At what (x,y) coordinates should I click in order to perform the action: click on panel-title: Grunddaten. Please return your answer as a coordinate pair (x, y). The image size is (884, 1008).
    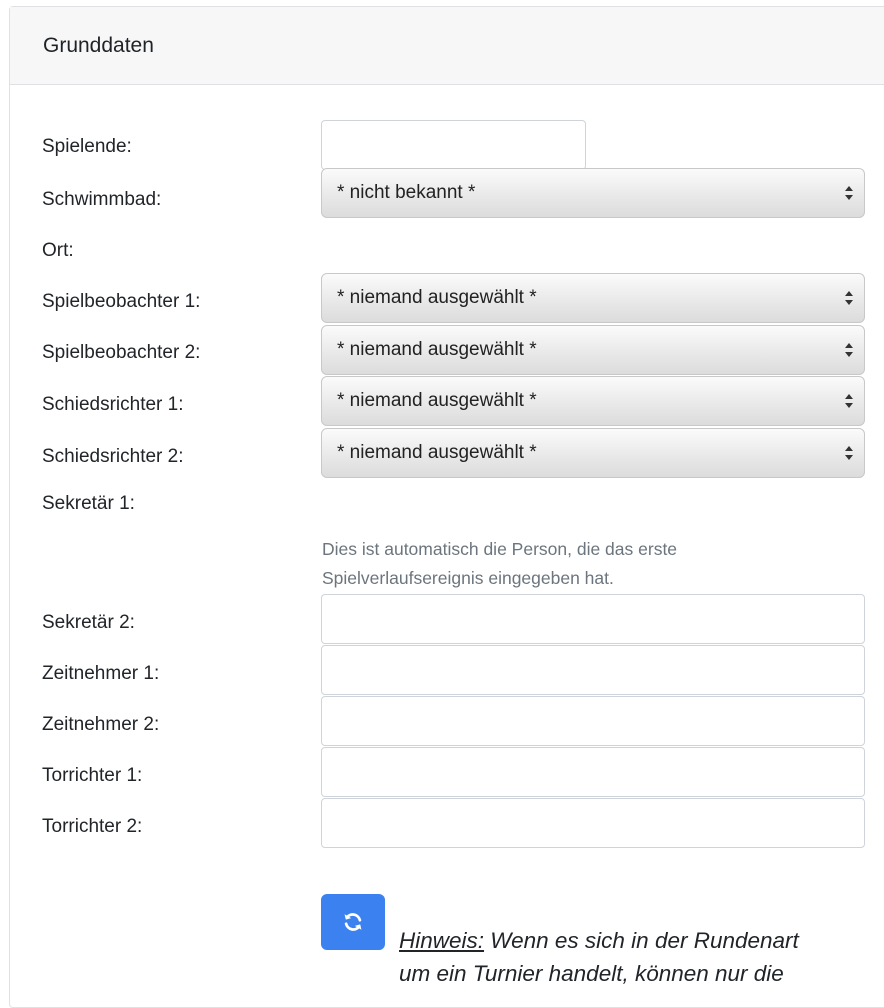
    Looking at the image, I should click on (98, 45).